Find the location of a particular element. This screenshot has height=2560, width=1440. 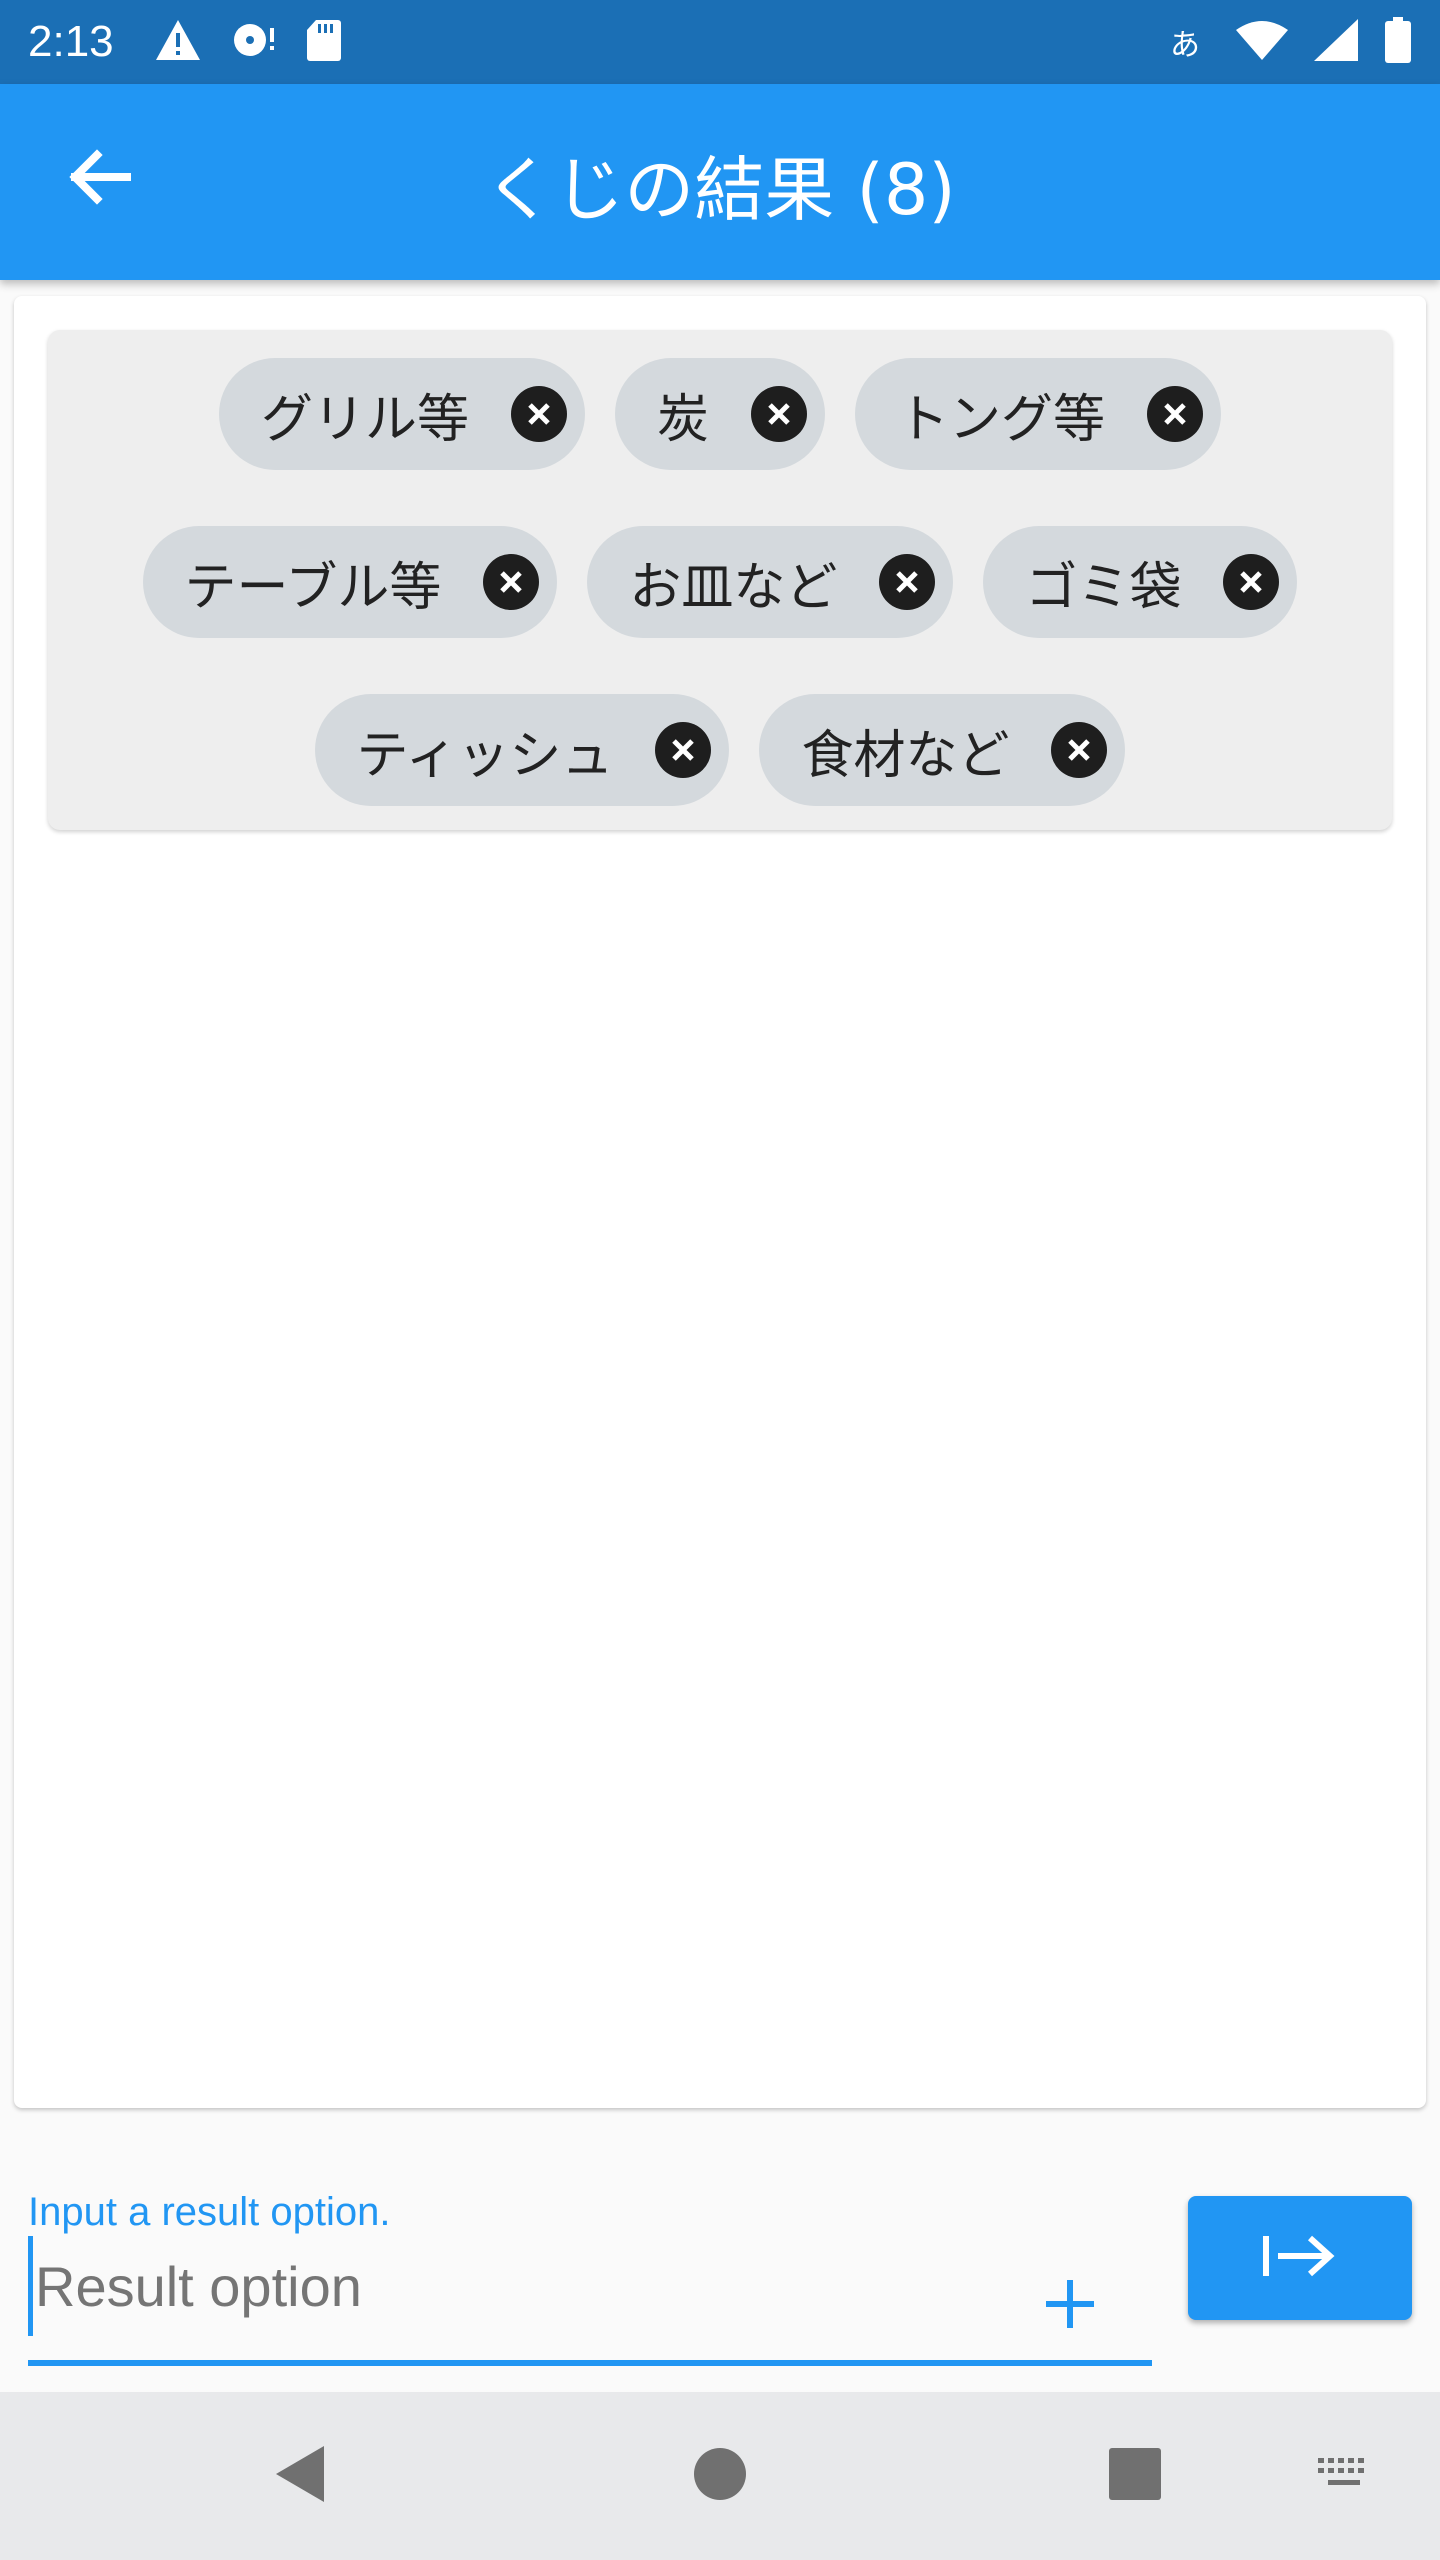

chip-label: グリル等 is located at coordinates (364, 419).